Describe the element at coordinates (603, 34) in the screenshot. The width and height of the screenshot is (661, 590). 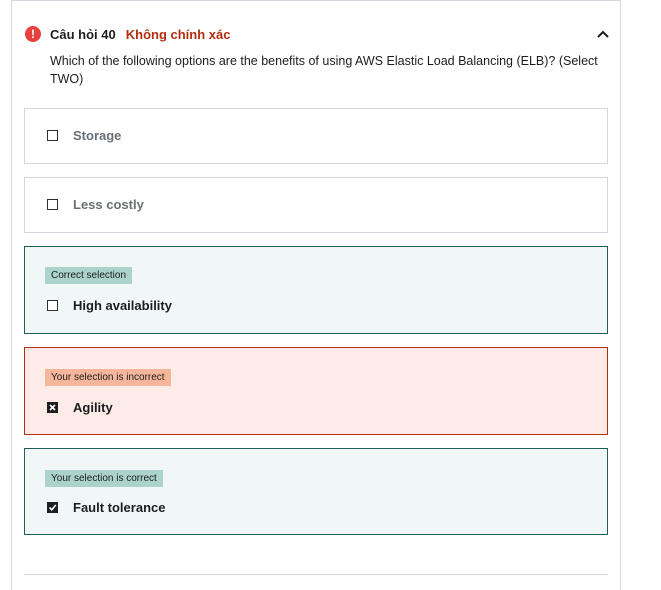
I see `chevron-up-icon` at that location.